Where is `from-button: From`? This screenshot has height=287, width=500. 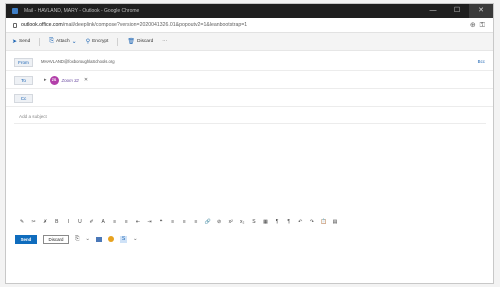
from-button: From is located at coordinates (23, 62).